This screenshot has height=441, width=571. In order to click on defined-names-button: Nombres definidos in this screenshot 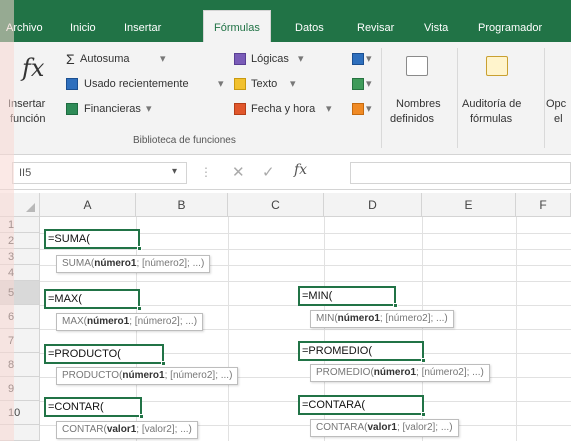, I will do `click(420, 90)`.